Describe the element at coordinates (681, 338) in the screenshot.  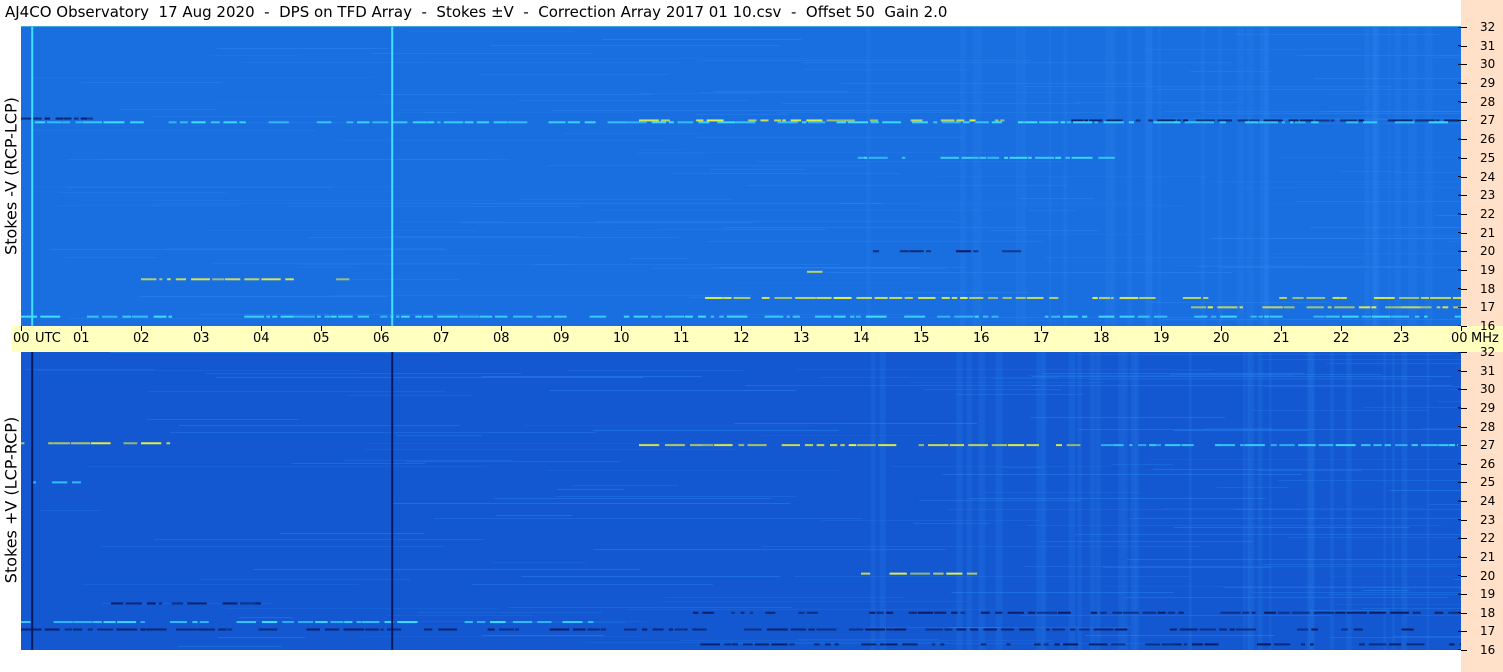
I see `x-tick-label: 11` at that location.